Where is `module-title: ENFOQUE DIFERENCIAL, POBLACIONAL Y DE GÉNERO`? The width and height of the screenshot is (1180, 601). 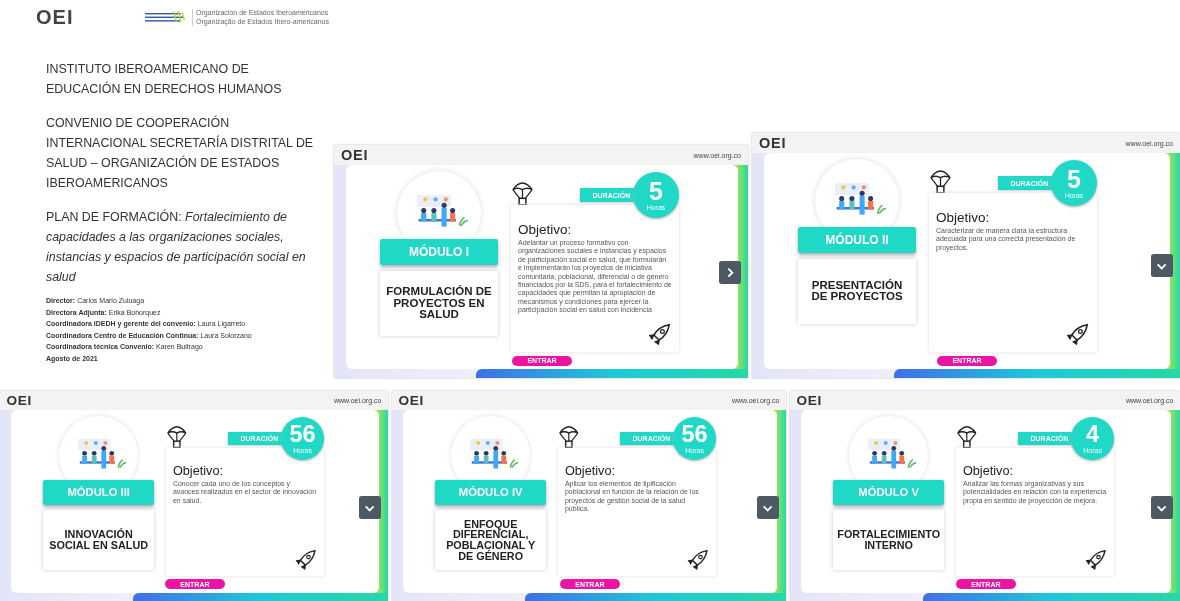
module-title: ENFOQUE DIFERENCIAL, POBLACIONAL Y DE GÉNERO is located at coordinates (491, 540).